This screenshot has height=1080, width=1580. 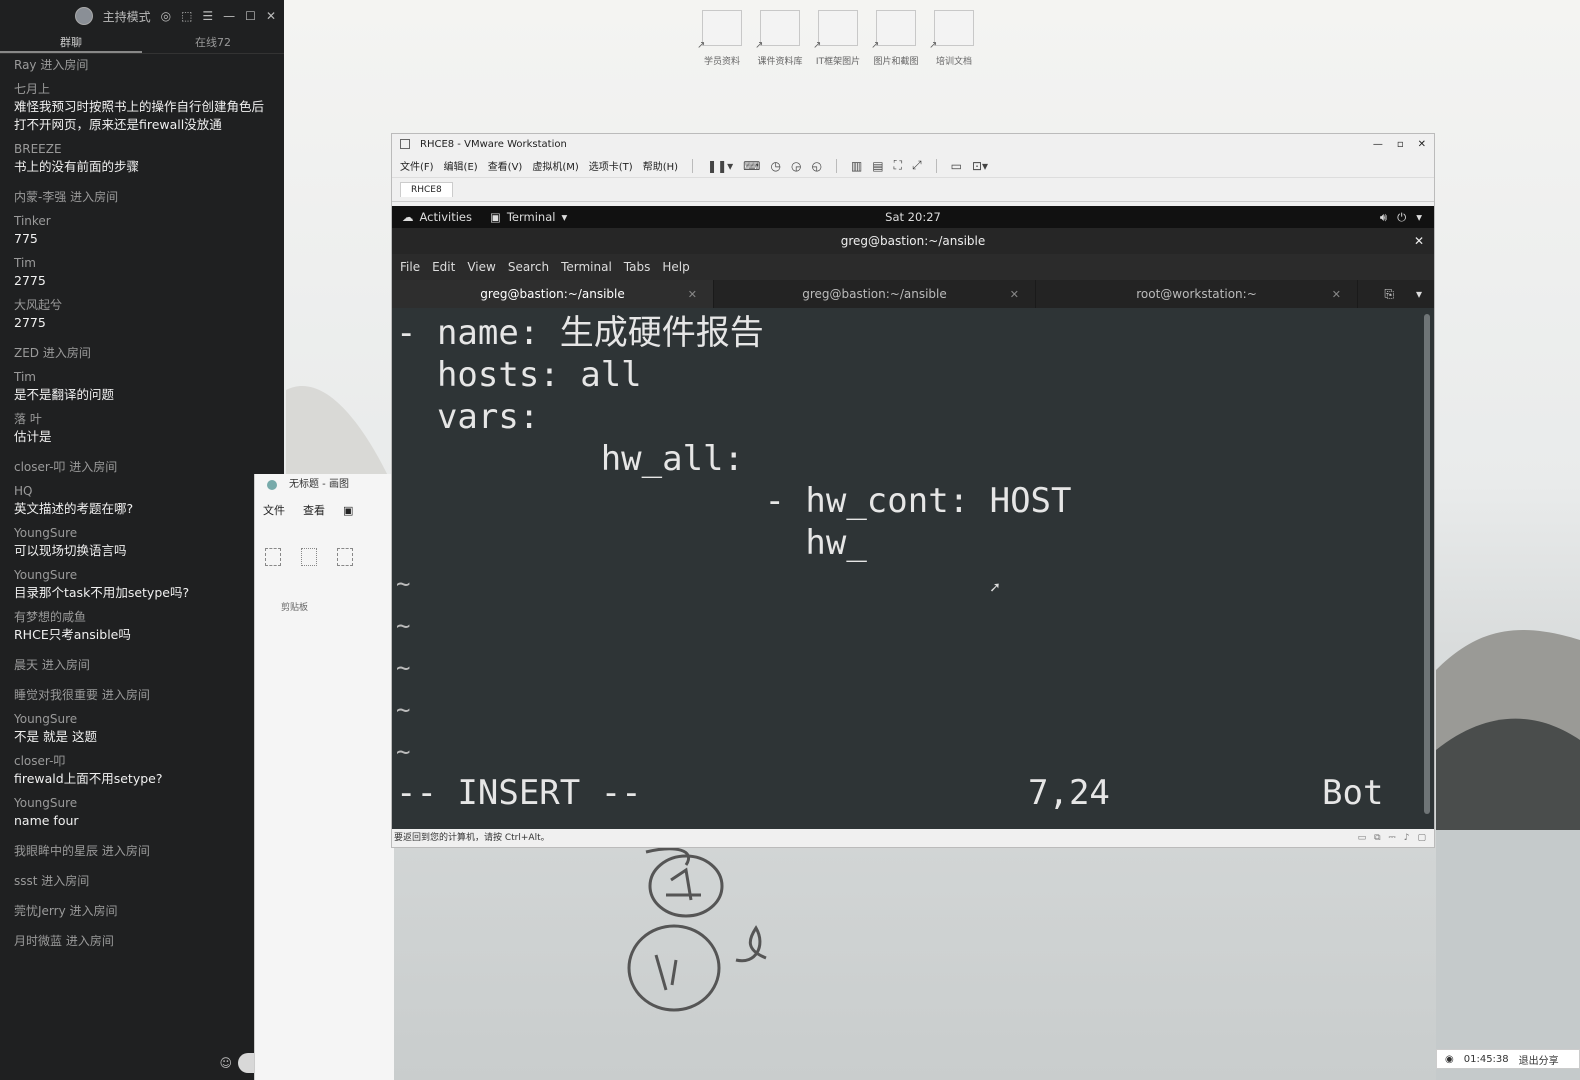 What do you see at coordinates (461, 165) in the screenshot?
I see `vm-menu-edit: 编辑(E)` at bounding box center [461, 165].